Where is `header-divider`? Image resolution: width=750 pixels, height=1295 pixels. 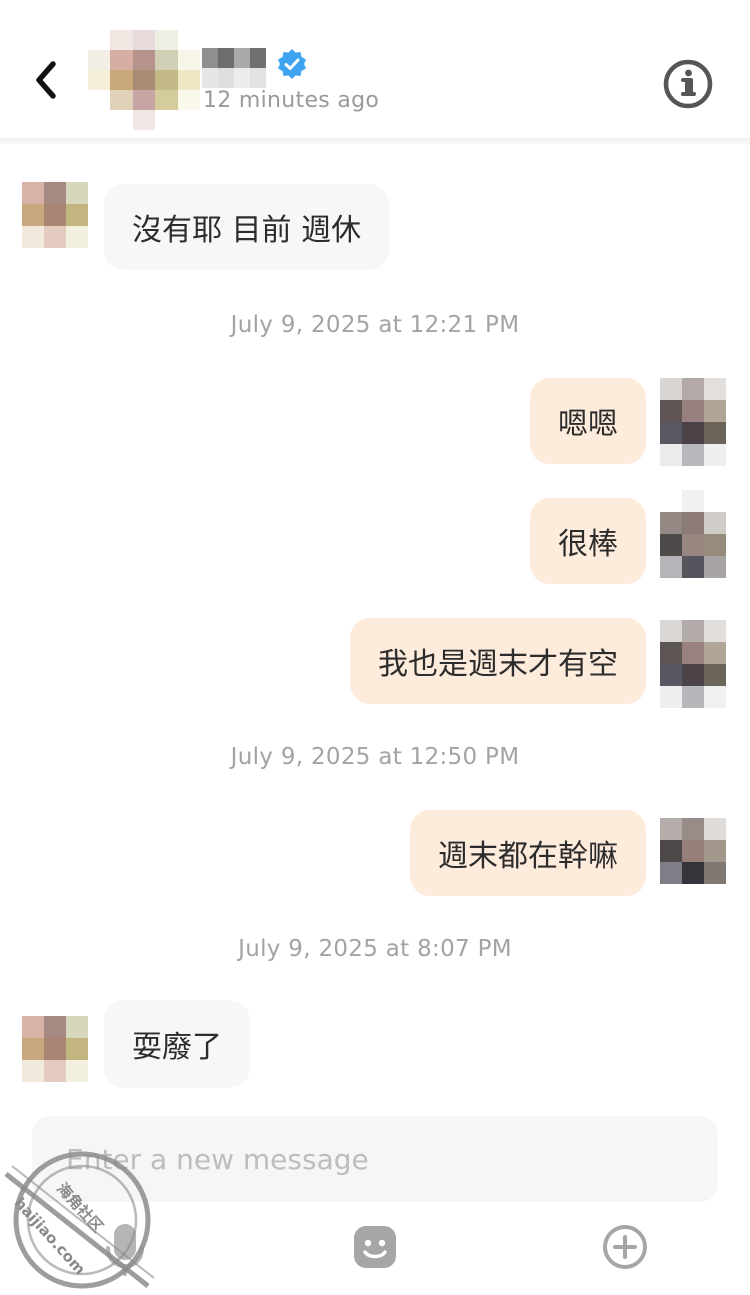
header-divider is located at coordinates (375, 141).